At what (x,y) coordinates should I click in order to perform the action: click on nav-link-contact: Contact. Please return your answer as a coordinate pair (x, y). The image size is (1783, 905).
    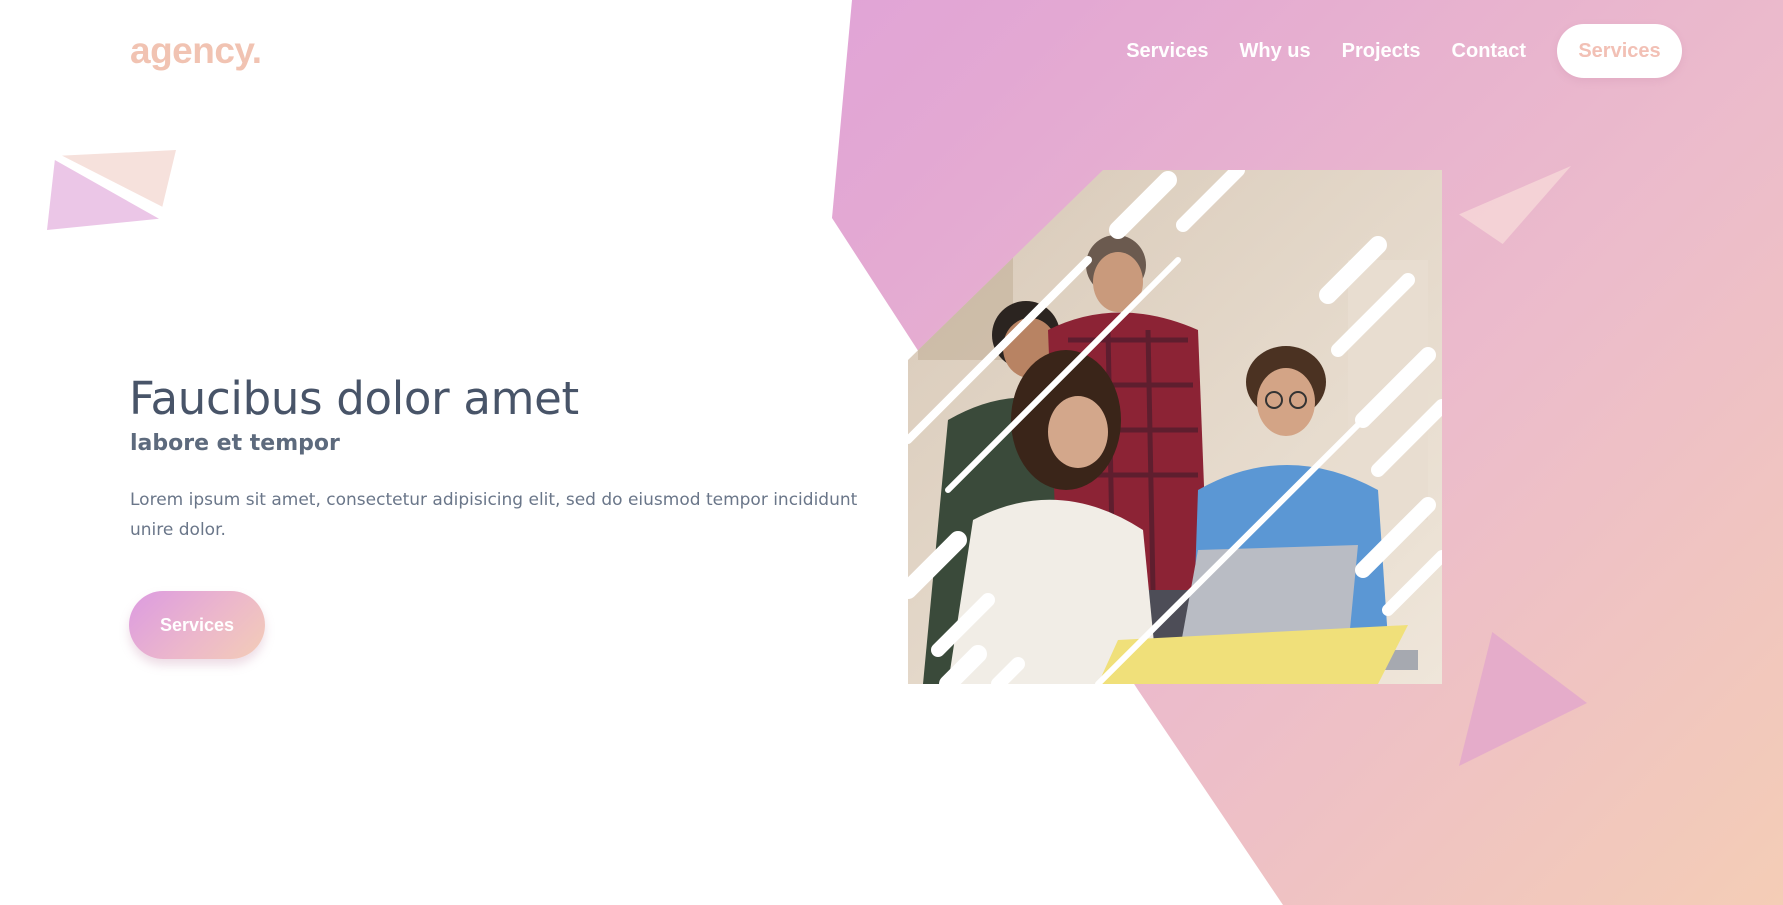
    Looking at the image, I should click on (1489, 51).